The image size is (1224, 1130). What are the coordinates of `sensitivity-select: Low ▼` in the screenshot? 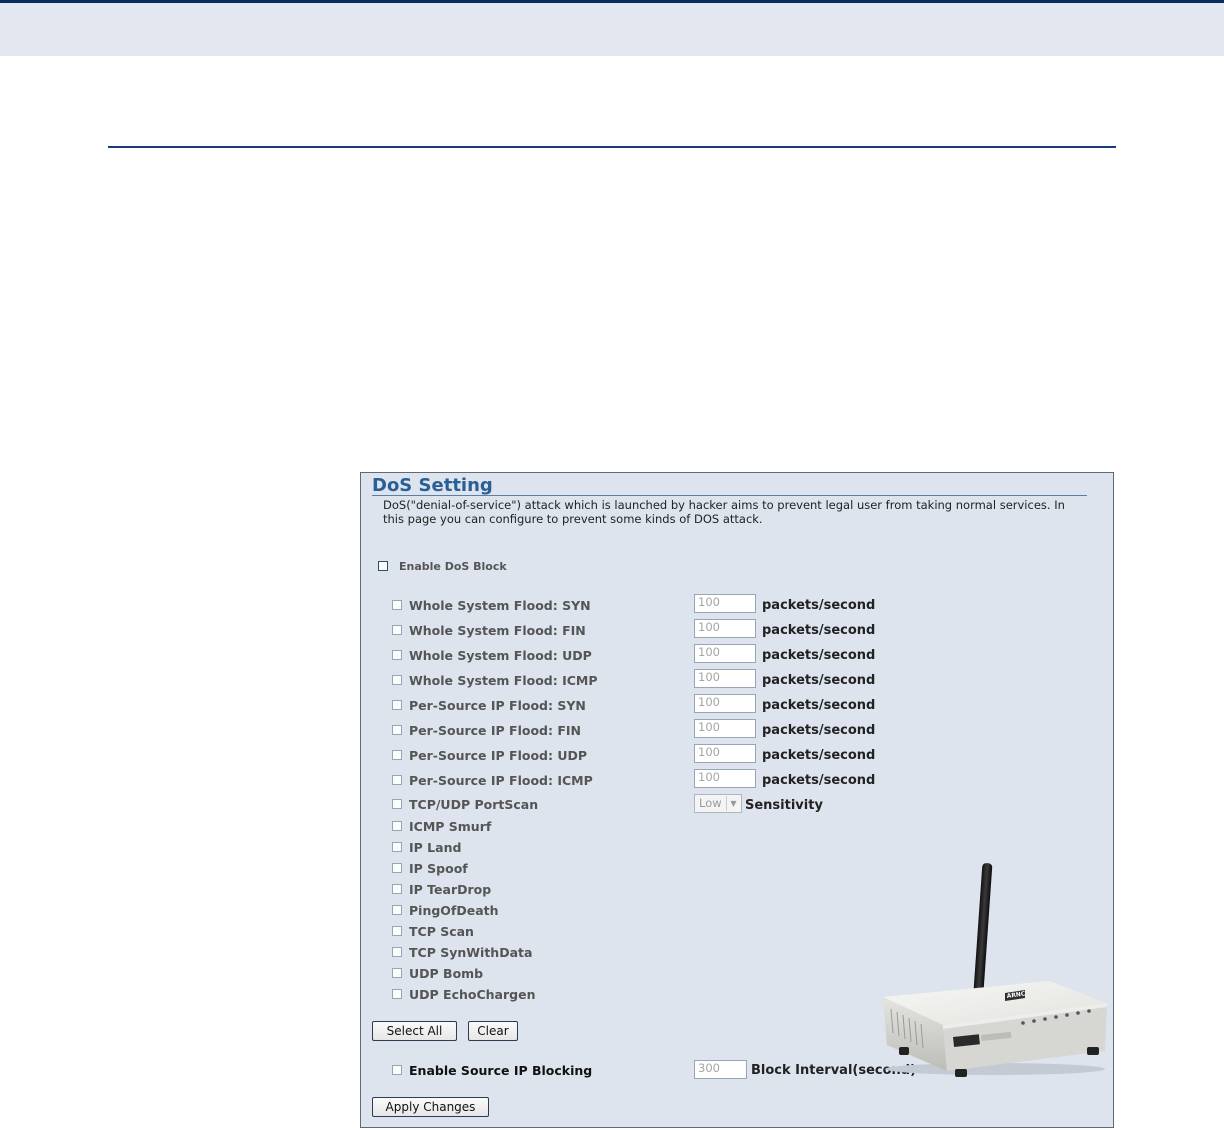 It's located at (718, 803).